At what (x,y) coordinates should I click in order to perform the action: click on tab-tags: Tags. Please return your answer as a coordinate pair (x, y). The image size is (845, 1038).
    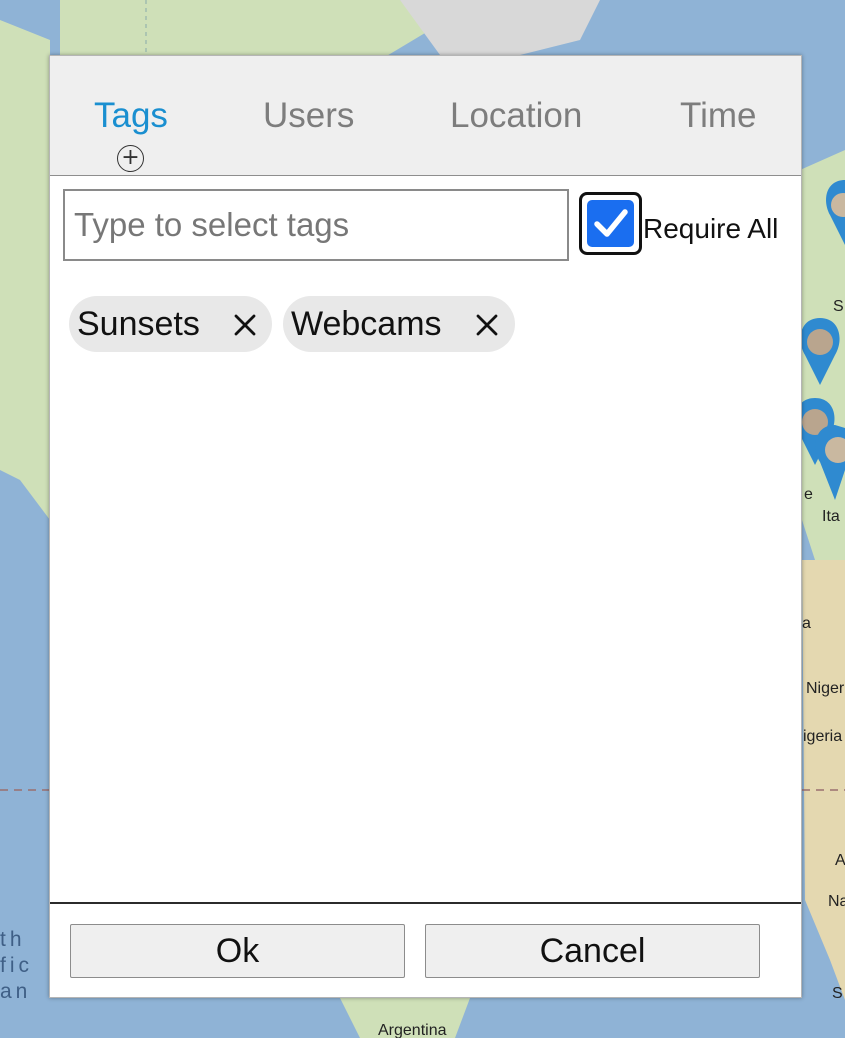
    Looking at the image, I should click on (131, 116).